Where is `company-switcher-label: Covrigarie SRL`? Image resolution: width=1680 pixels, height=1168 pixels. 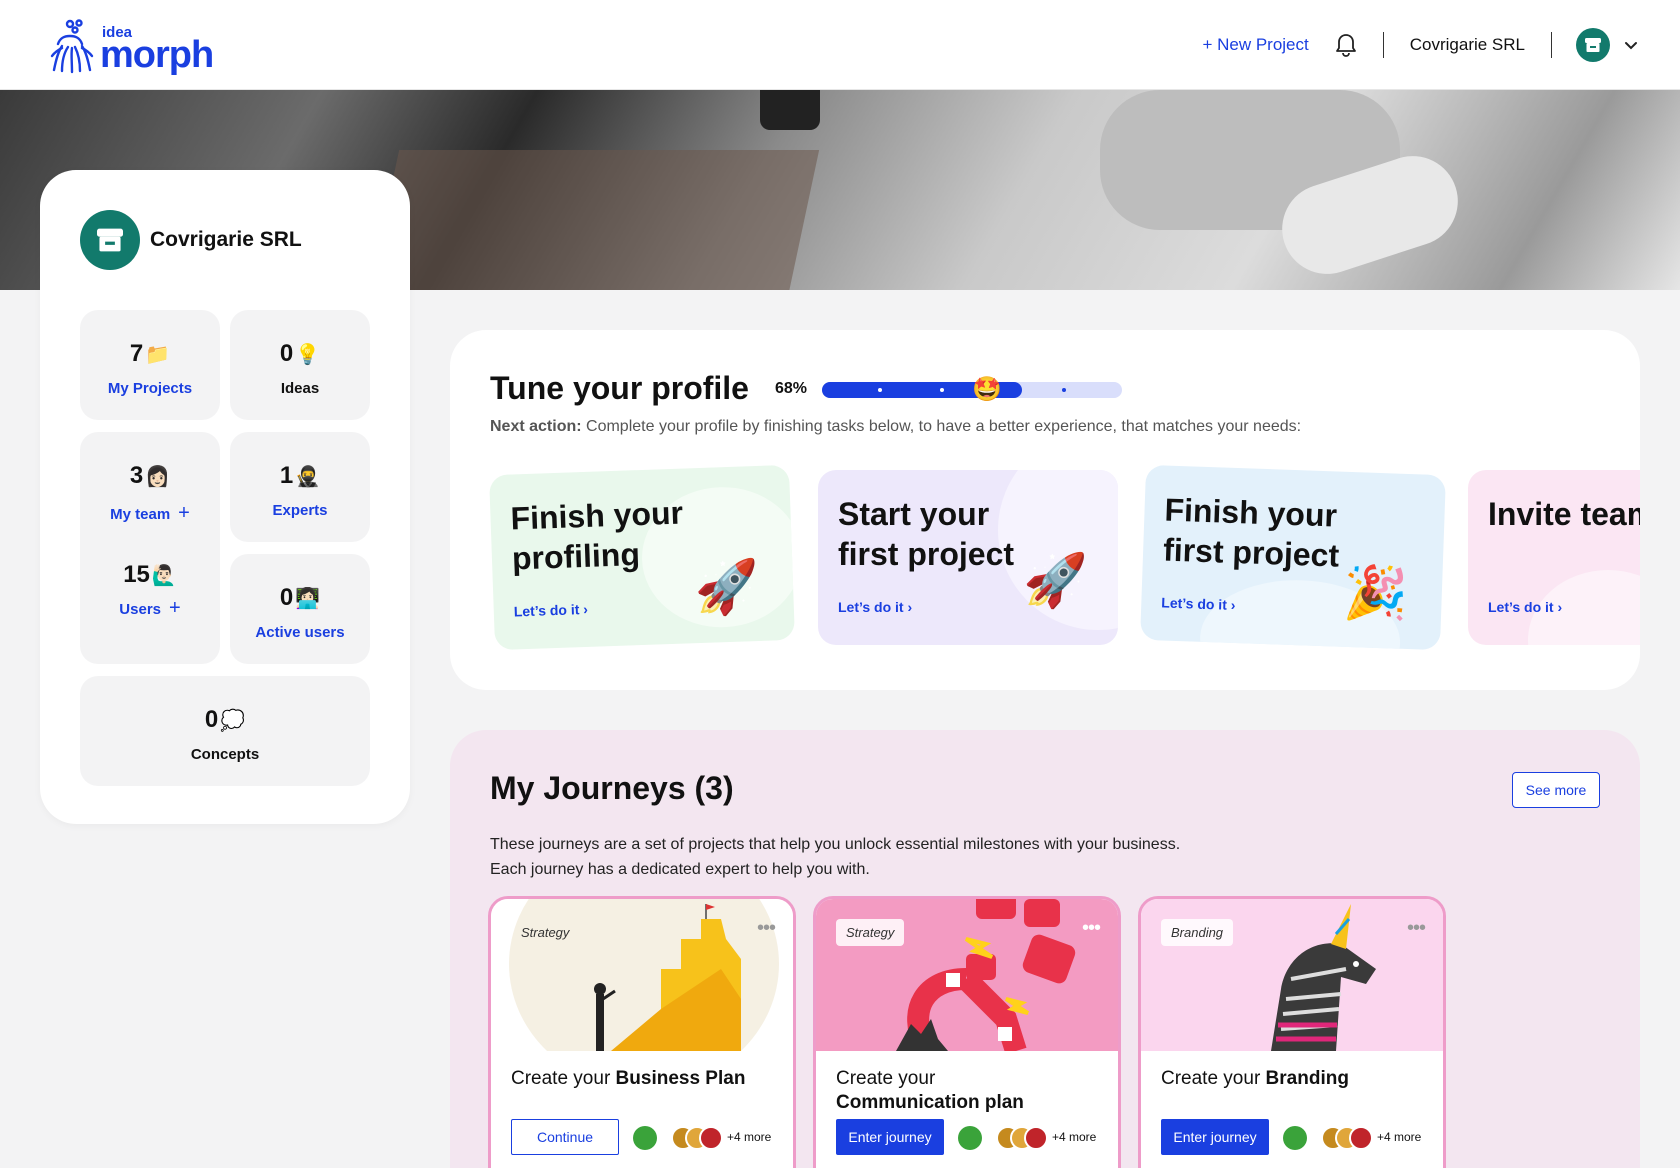 company-switcher-label: Covrigarie SRL is located at coordinates (1467, 45).